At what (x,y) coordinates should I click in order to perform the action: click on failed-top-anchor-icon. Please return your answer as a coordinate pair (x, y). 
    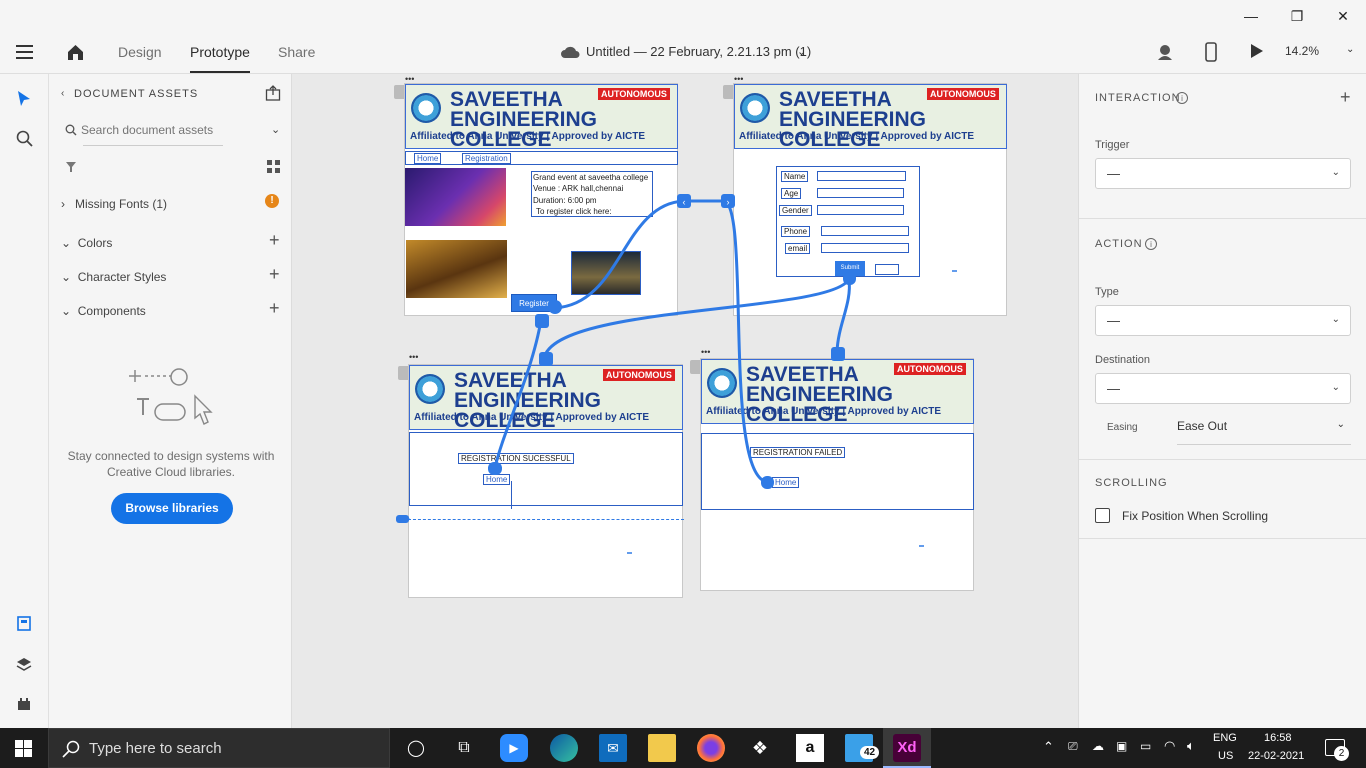
    Looking at the image, I should click on (838, 354).